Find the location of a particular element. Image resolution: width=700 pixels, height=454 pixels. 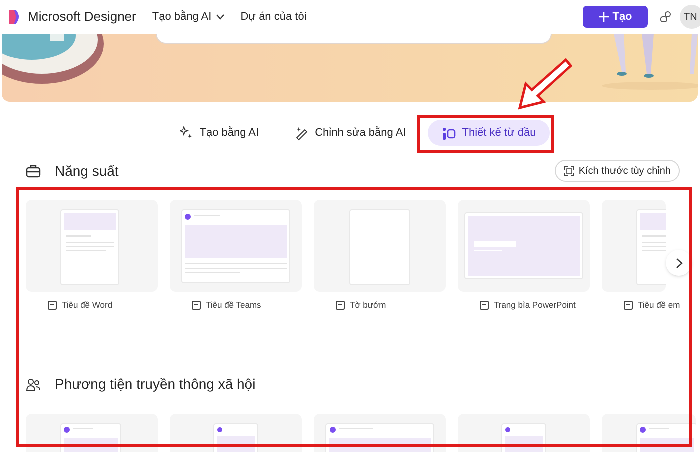

custom-size-button: Kích thước tùy chỉnh is located at coordinates (617, 171).